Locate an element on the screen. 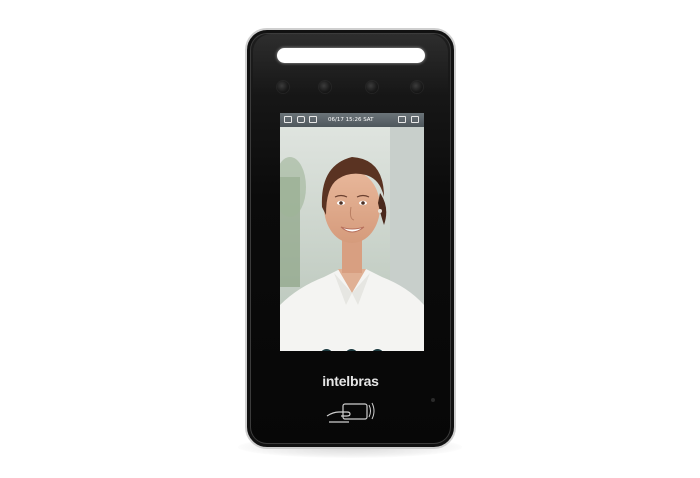 The height and width of the screenshot is (478, 700). status-datetime: 06/17 15:26 SAT is located at coordinates (351, 120).